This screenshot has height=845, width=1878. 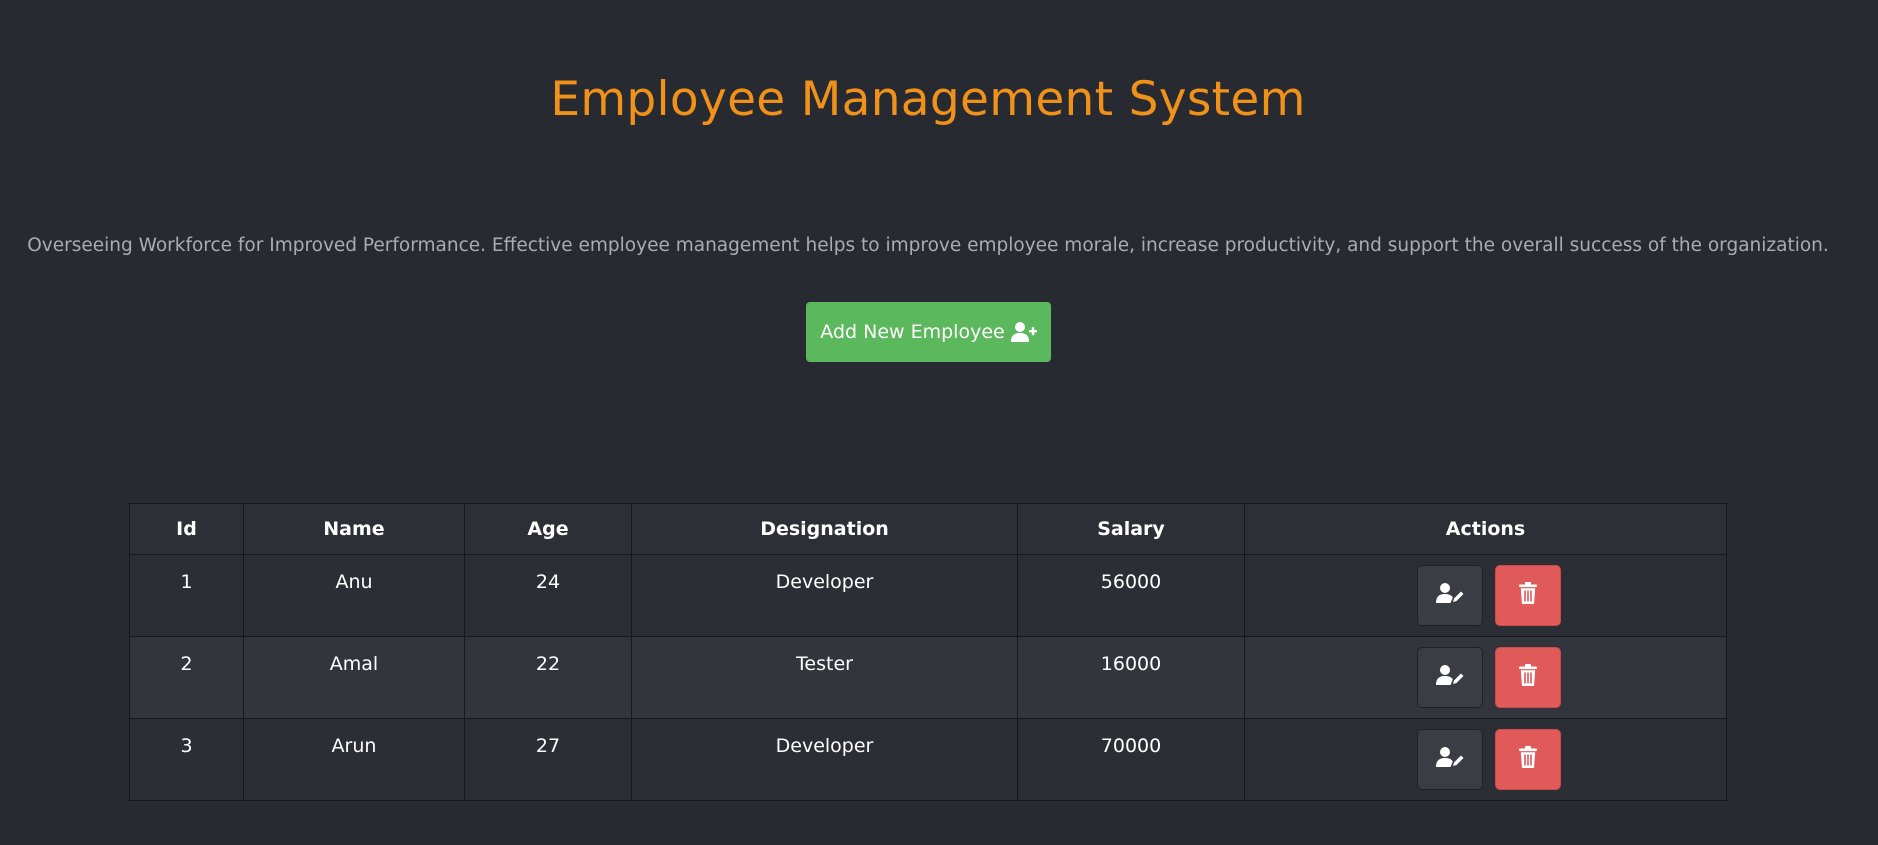 I want to click on cell-name: Arun, so click(x=354, y=759).